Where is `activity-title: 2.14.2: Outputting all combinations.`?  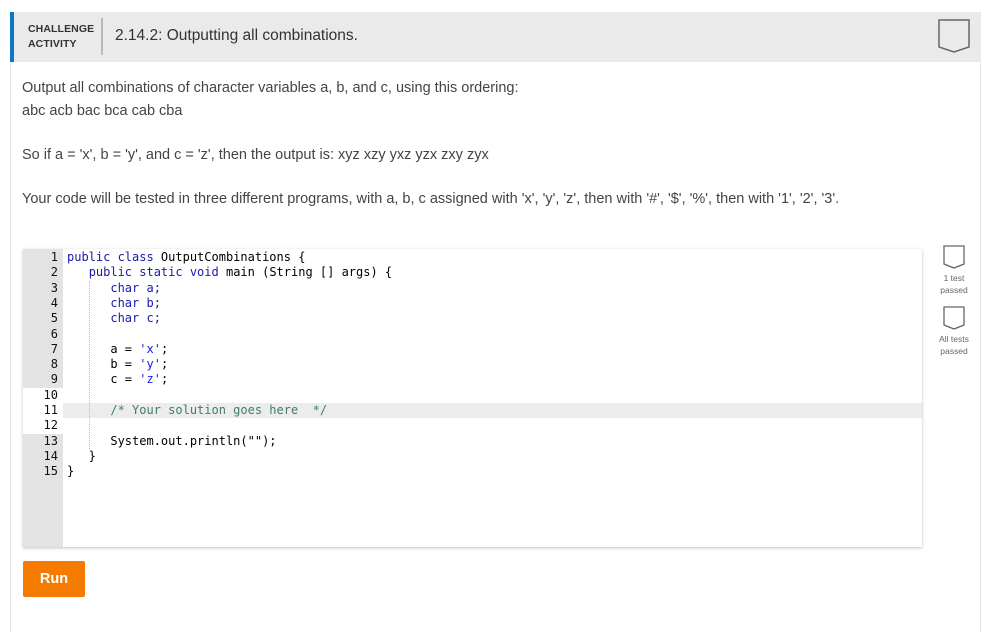 activity-title: 2.14.2: Outputting all combinations. is located at coordinates (236, 35).